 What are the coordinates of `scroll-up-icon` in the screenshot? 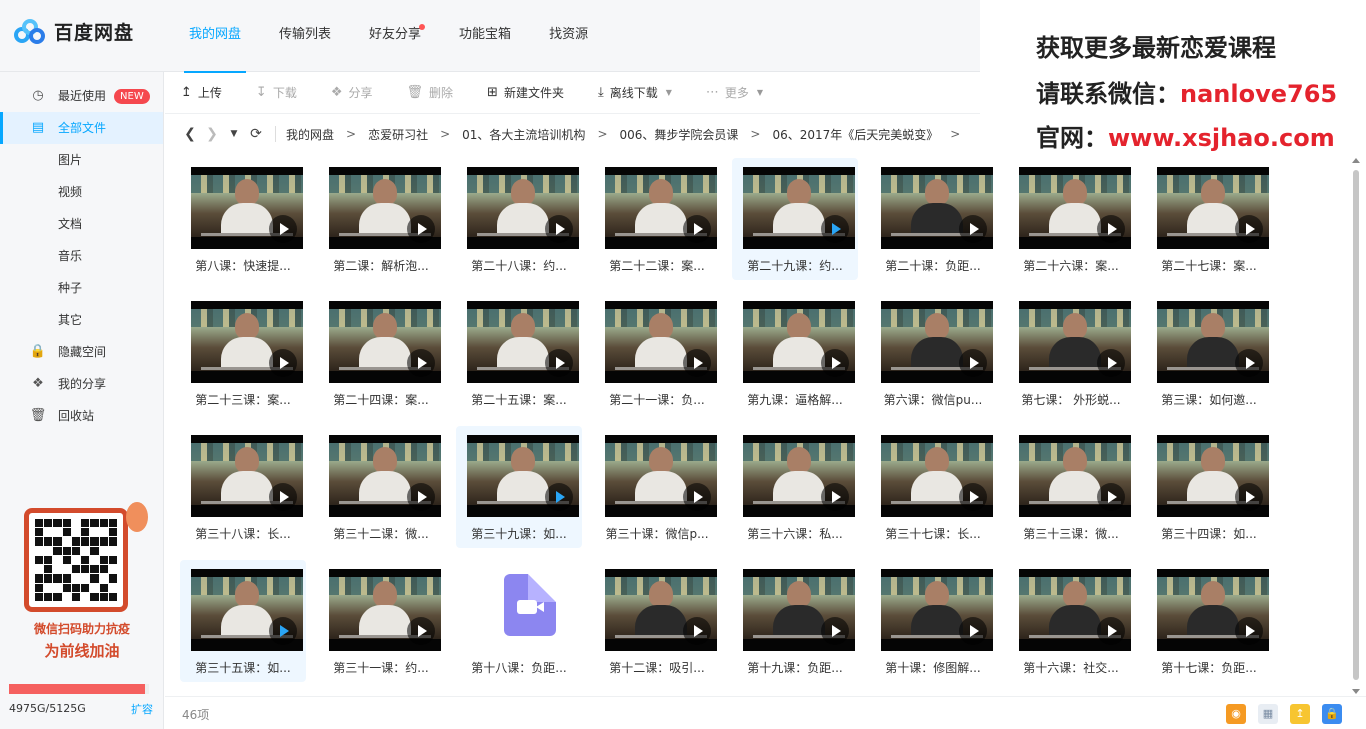 It's located at (1356, 160).